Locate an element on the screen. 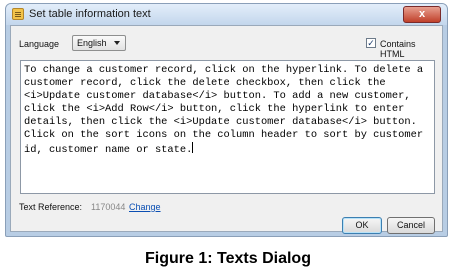  ok-button: OK is located at coordinates (362, 225).